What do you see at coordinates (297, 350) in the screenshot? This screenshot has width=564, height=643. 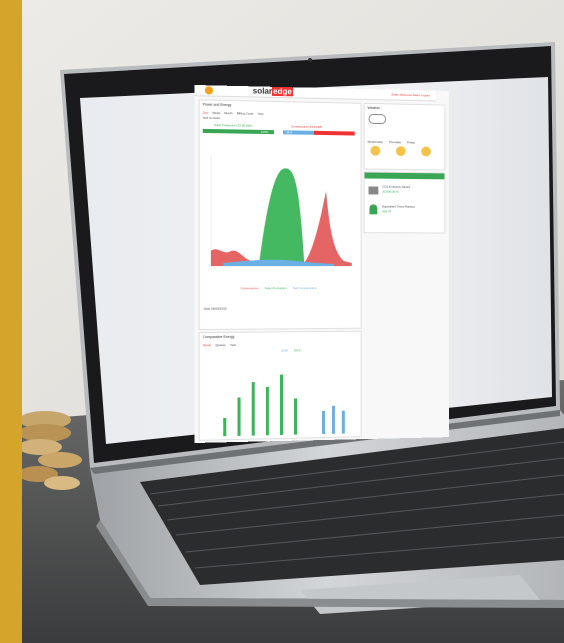 I see `legend-2019: 2019` at bounding box center [297, 350].